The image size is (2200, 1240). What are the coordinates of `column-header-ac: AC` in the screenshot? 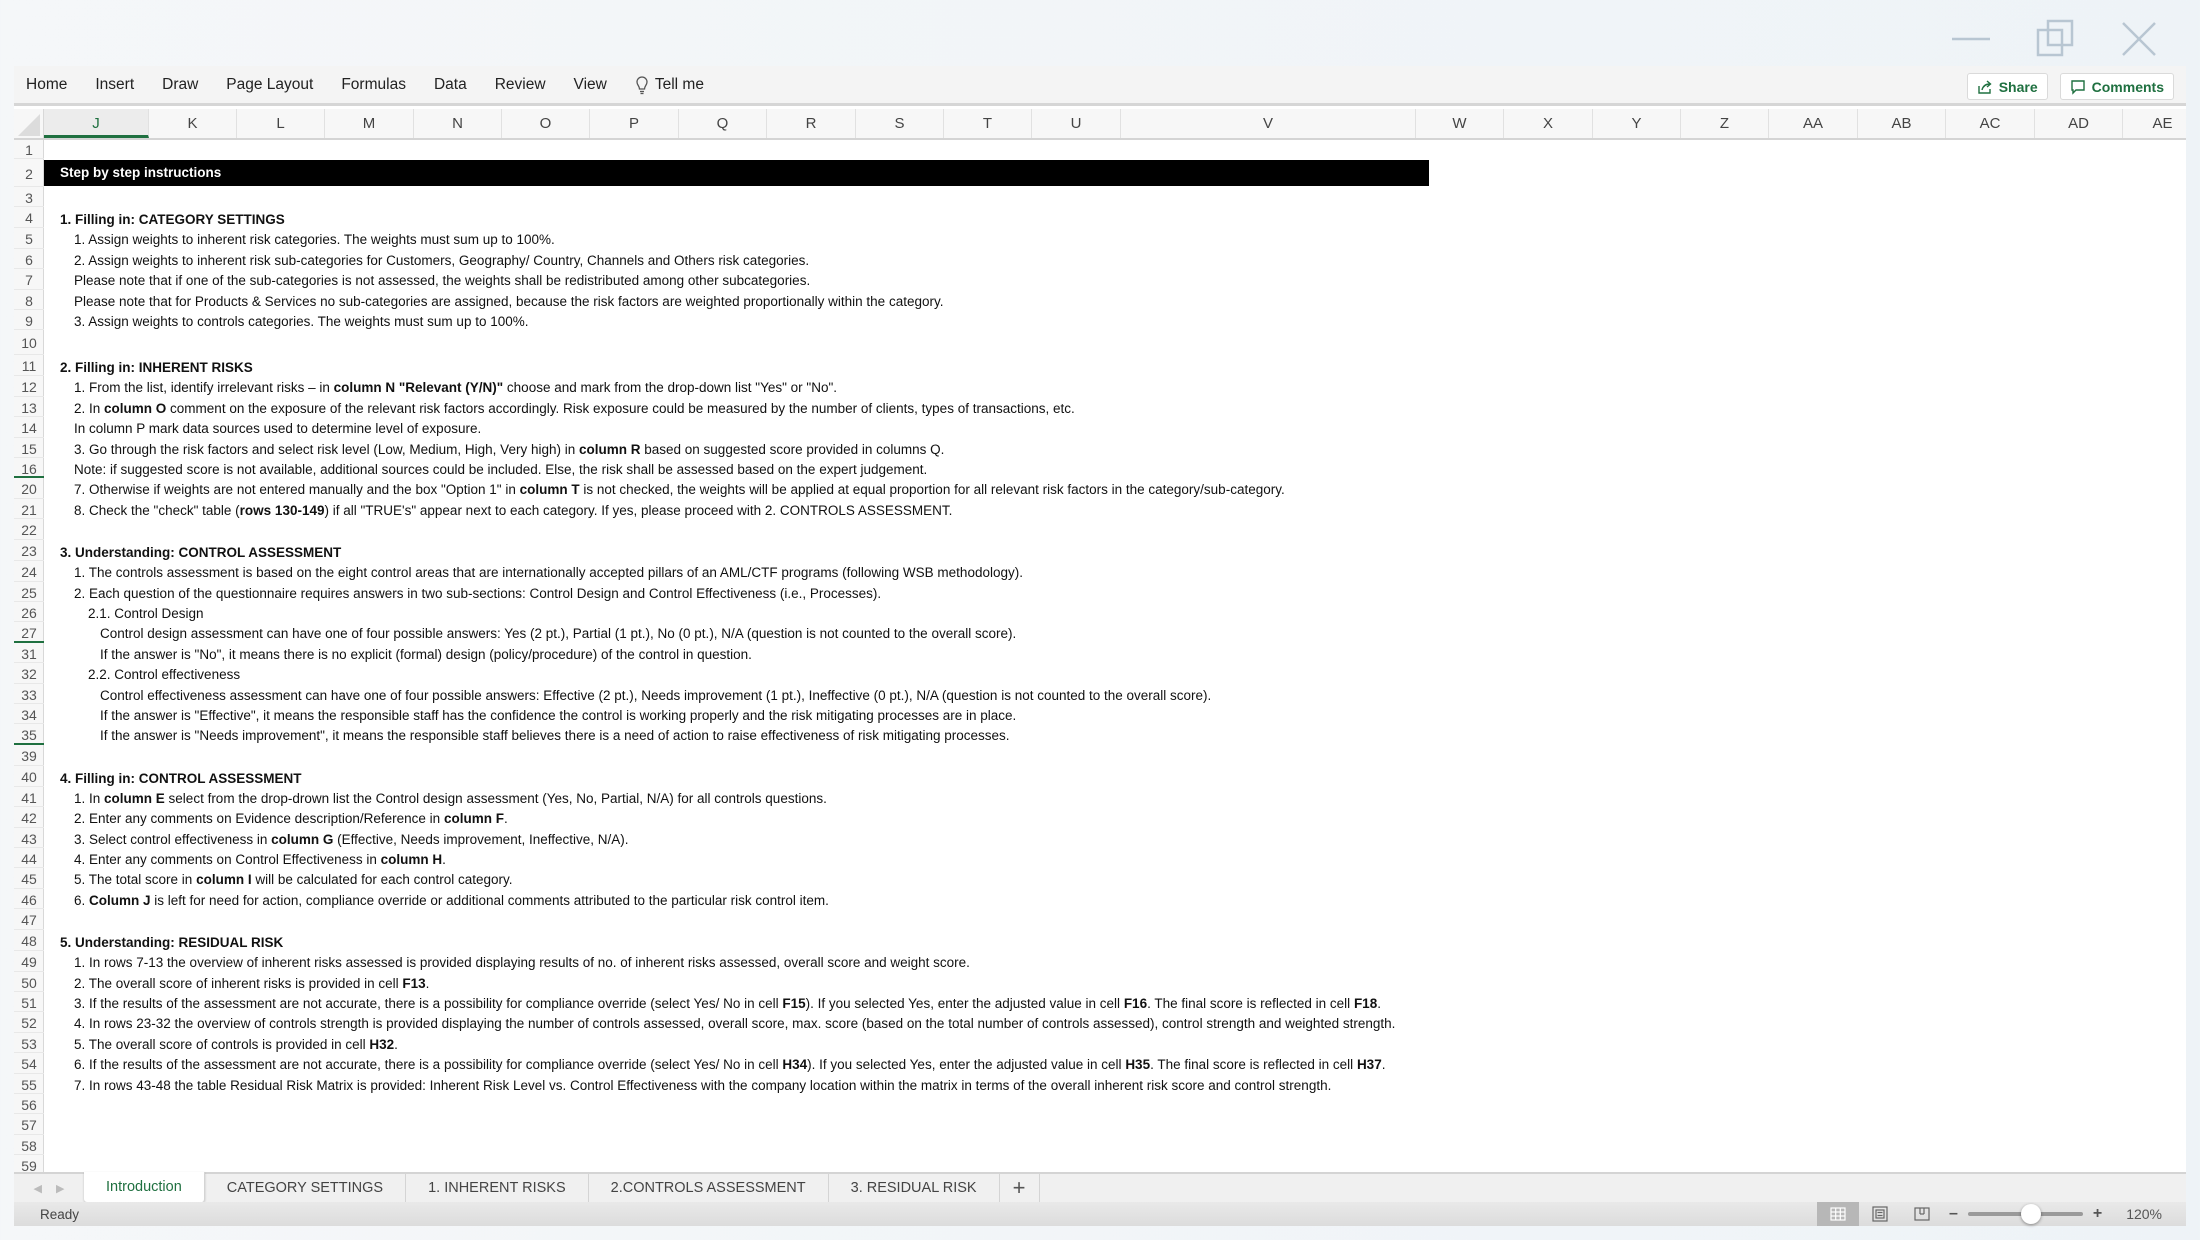 It's located at (1990, 123).